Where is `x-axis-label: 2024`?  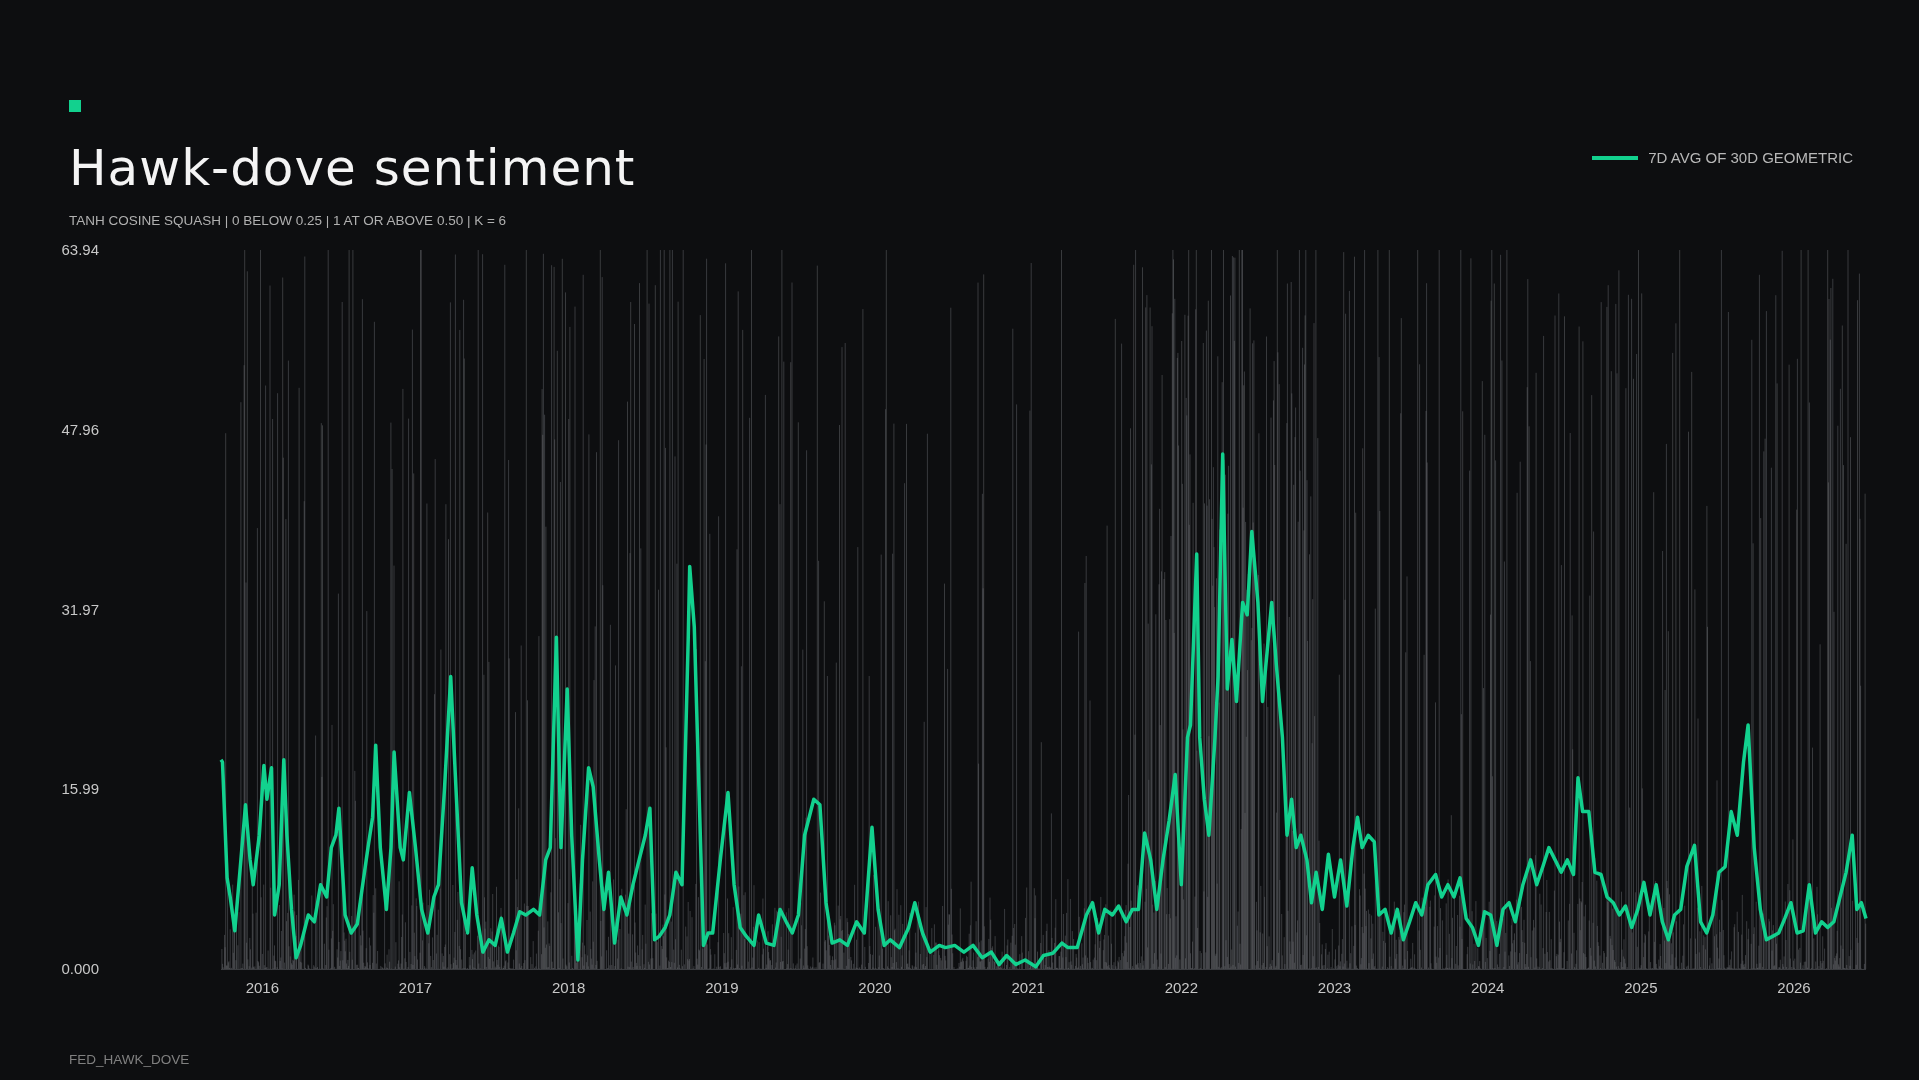
x-axis-label: 2024 is located at coordinates (1488, 987).